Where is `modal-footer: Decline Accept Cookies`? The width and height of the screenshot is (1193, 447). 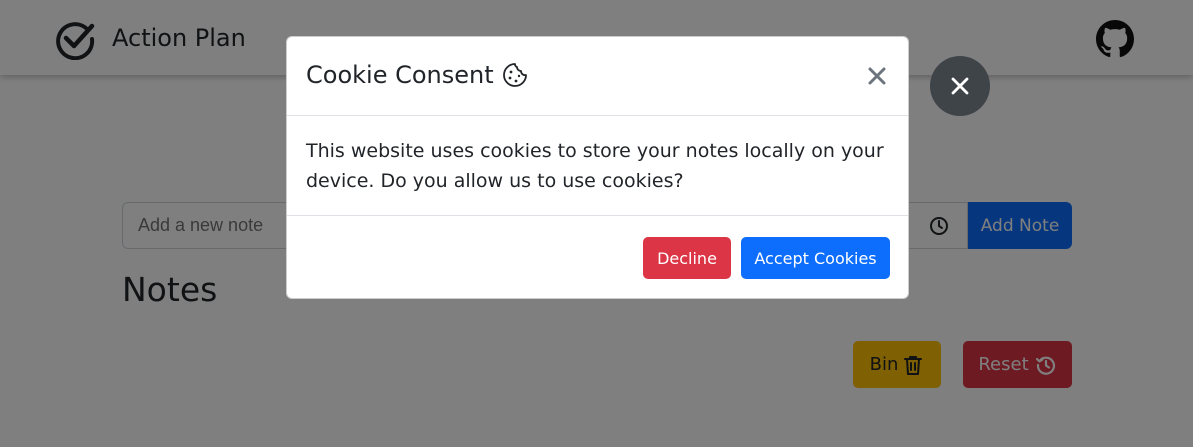 modal-footer: Decline Accept Cookies is located at coordinates (597, 257).